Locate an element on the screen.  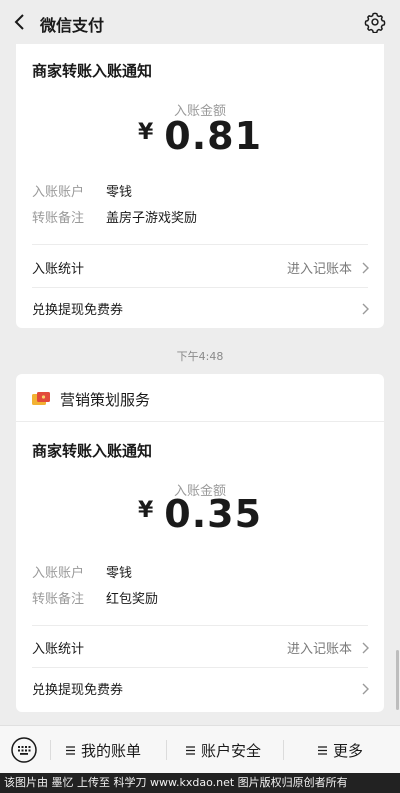
scrollbar is located at coordinates (397, 680).